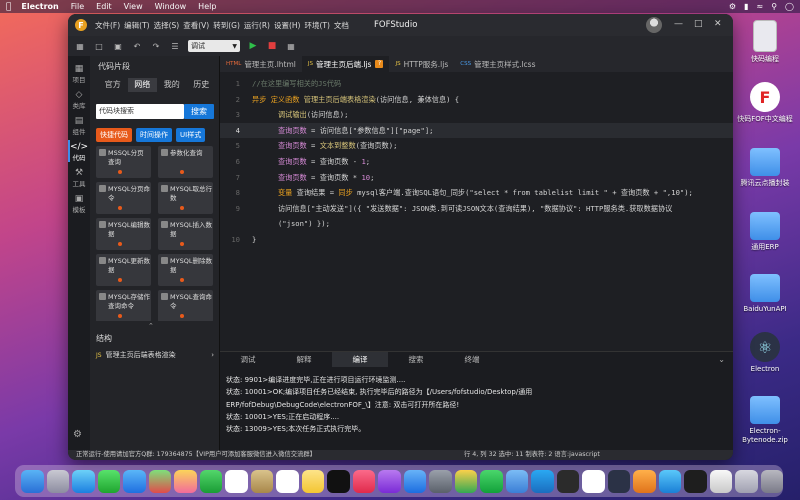 Image resolution: width=800 pixels, height=500 pixels. What do you see at coordinates (113, 85) in the screenshot?
I see `snippet-tab-official: 官方` at bounding box center [113, 85].